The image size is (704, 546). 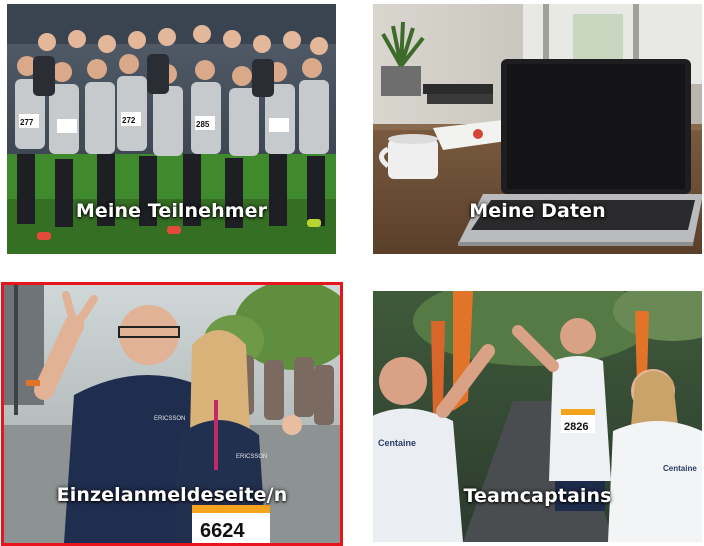 I want to click on tile-label: Meine Teilnehmer, so click(x=171, y=211).